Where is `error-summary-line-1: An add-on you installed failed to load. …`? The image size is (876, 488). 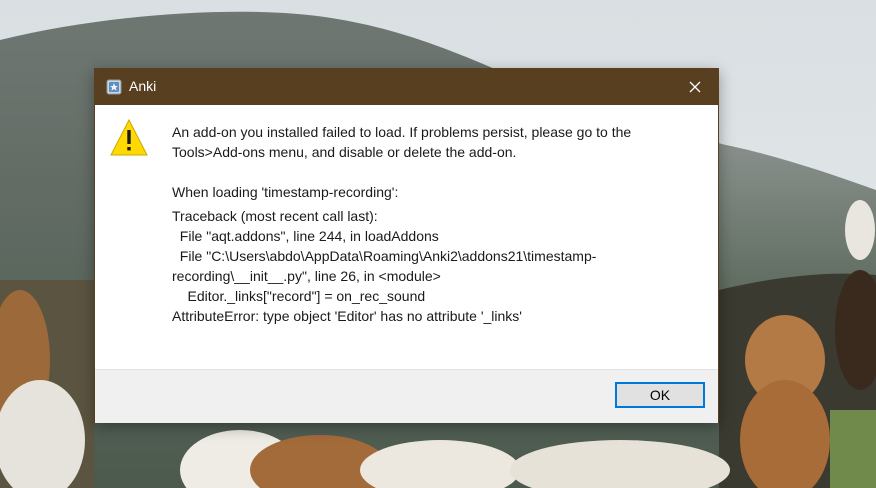
error-summary-line-1: An add-on you installed failed to load. … is located at coordinates (402, 132).